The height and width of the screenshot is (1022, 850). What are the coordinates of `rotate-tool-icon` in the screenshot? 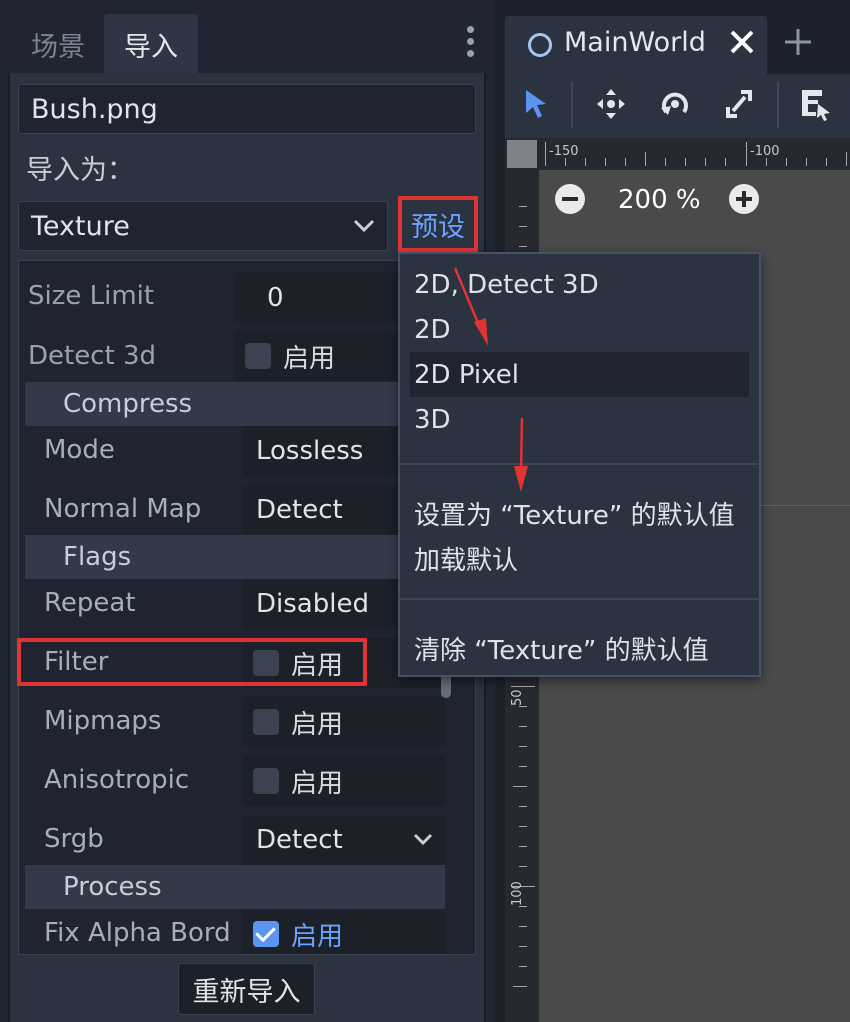 It's located at (675, 104).